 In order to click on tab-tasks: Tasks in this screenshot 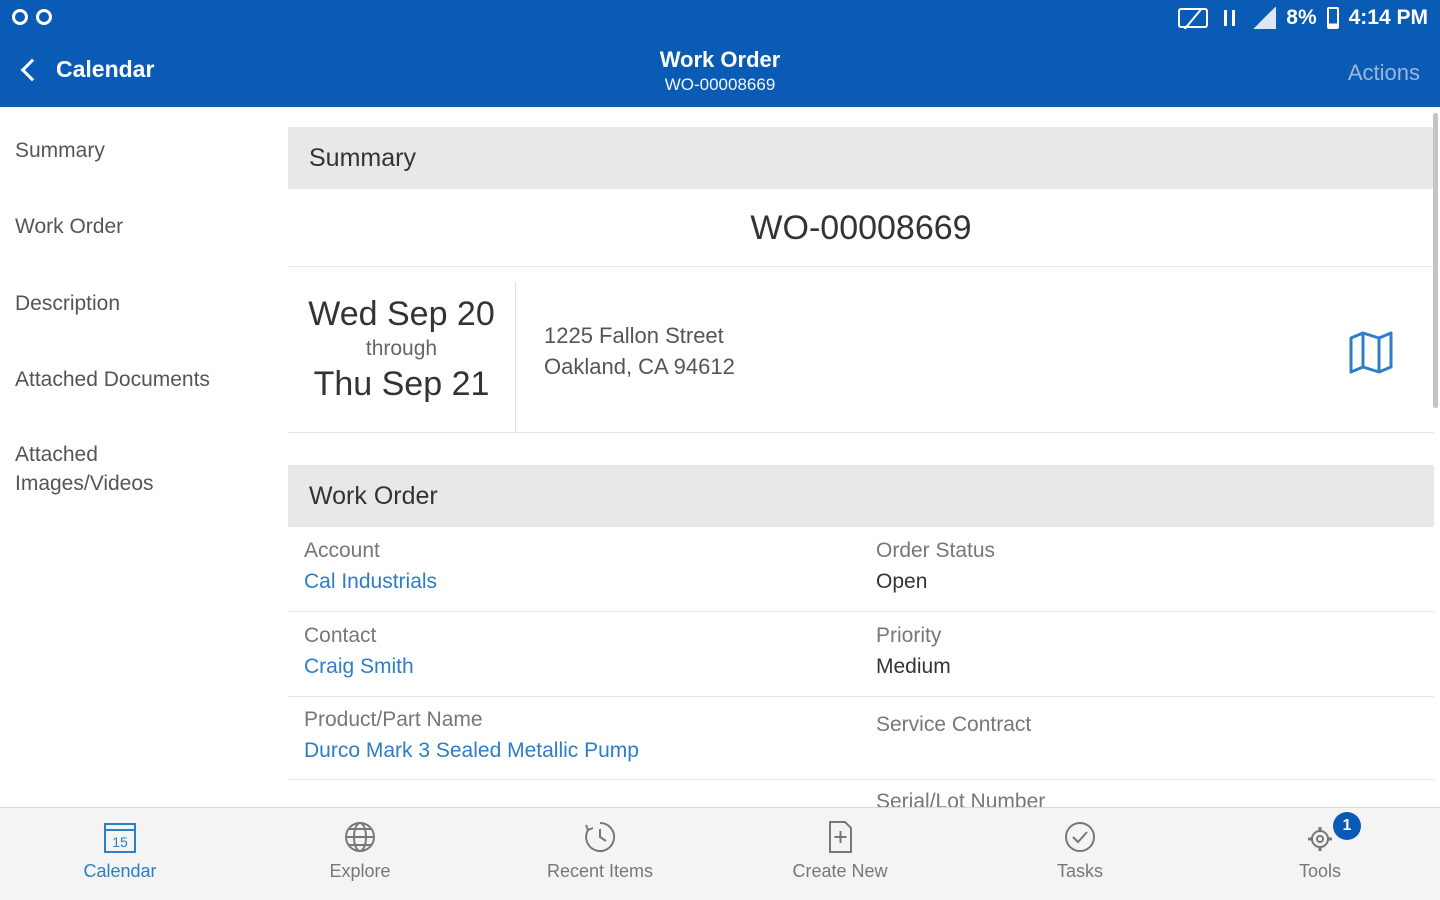, I will do `click(1080, 854)`.